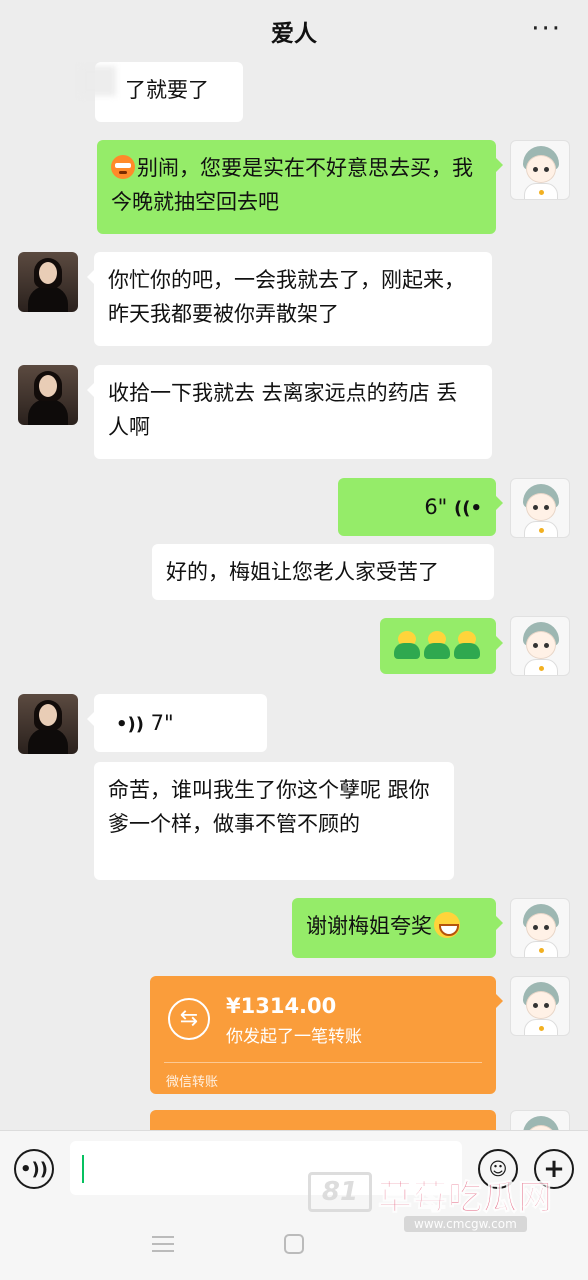  Describe the element at coordinates (98, 81) in the screenshot. I see `blurred-region` at that location.